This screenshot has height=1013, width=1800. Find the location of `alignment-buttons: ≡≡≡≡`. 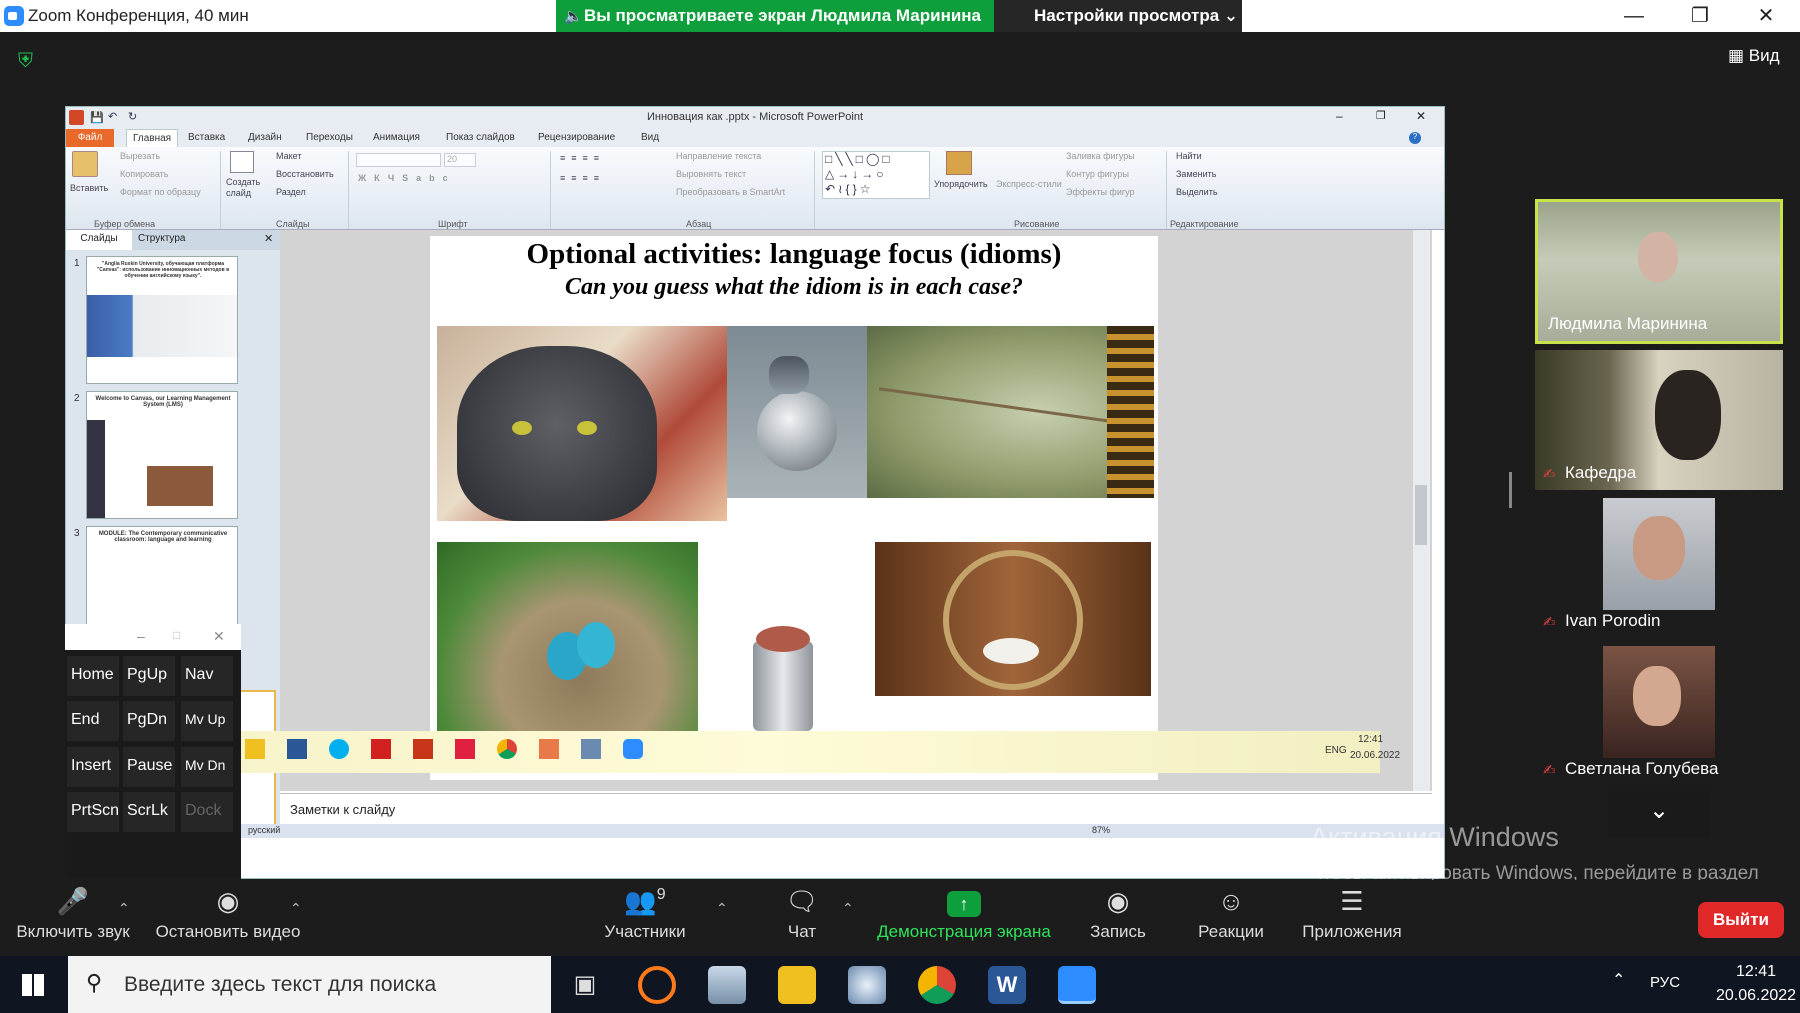

alignment-buttons: ≡≡≡≡ is located at coordinates (582, 178).